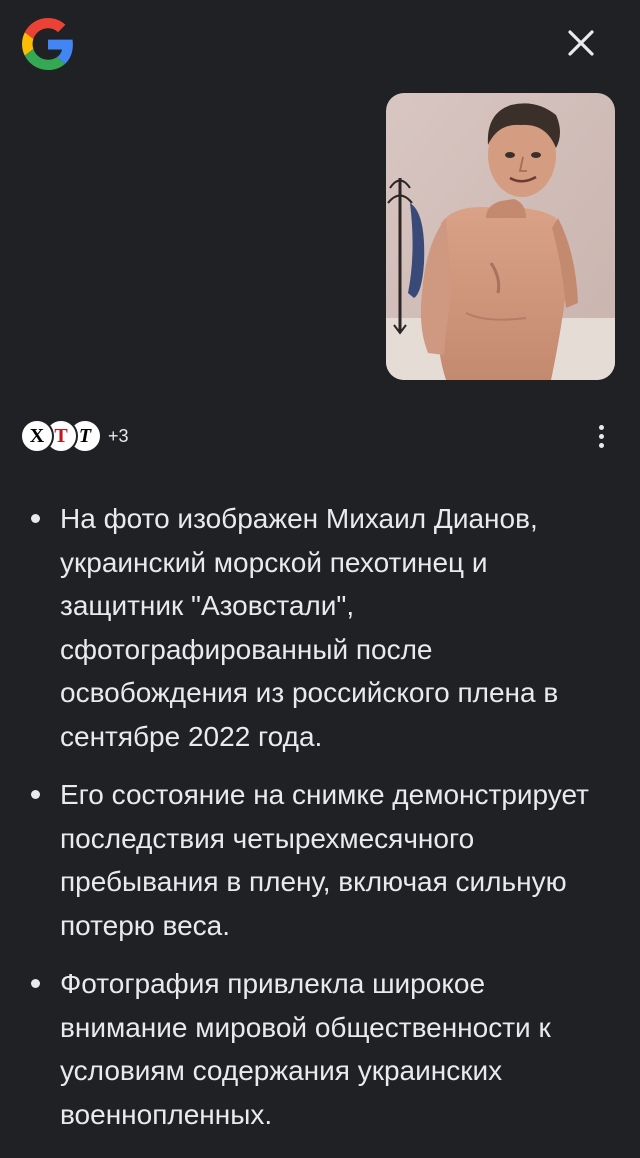  Describe the element at coordinates (581, 43) in the screenshot. I see `close-icon` at that location.